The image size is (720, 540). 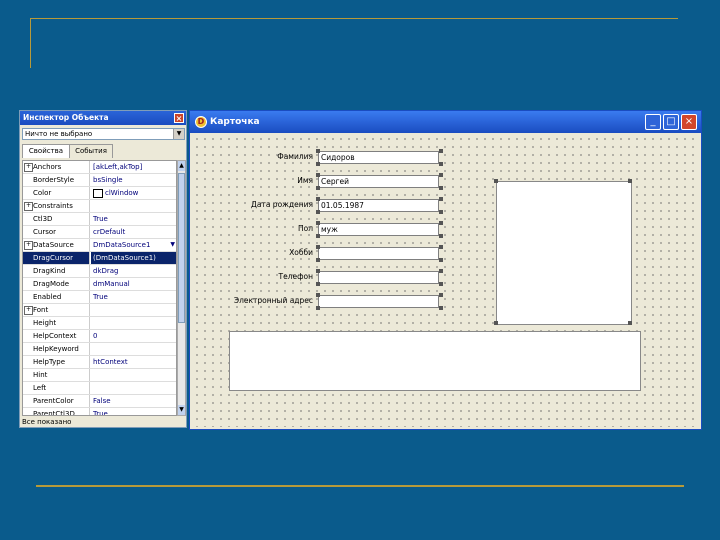 I want to click on property-row: ParentCtl3D True, so click(x=99, y=411).